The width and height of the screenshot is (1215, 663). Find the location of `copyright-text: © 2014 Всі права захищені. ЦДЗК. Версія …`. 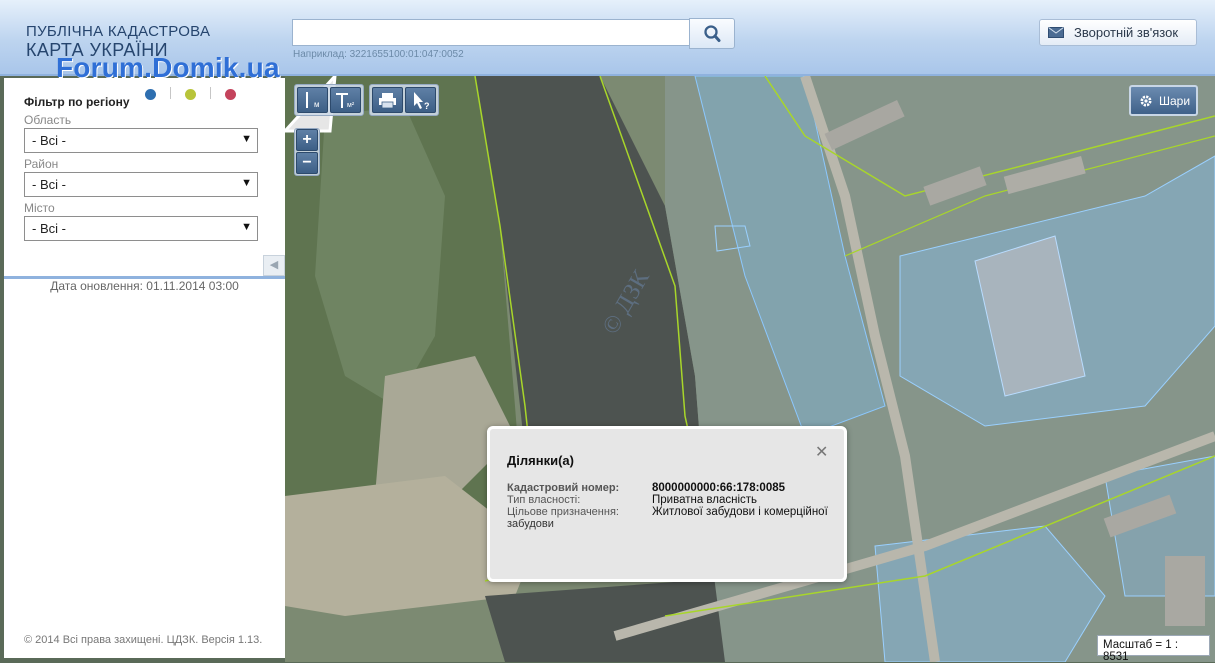

copyright-text: © 2014 Всі права захищені. ЦДЗК. Версія … is located at coordinates (143, 640).